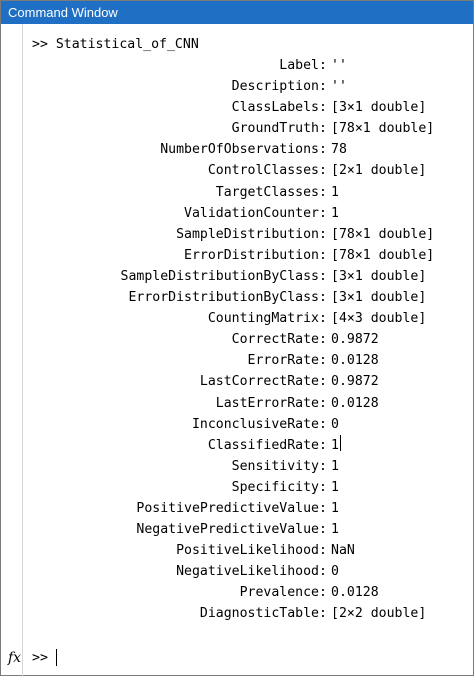 The height and width of the screenshot is (676, 474). What do you see at coordinates (251, 255) in the screenshot?
I see `field-name: ErrorDistribution` at bounding box center [251, 255].